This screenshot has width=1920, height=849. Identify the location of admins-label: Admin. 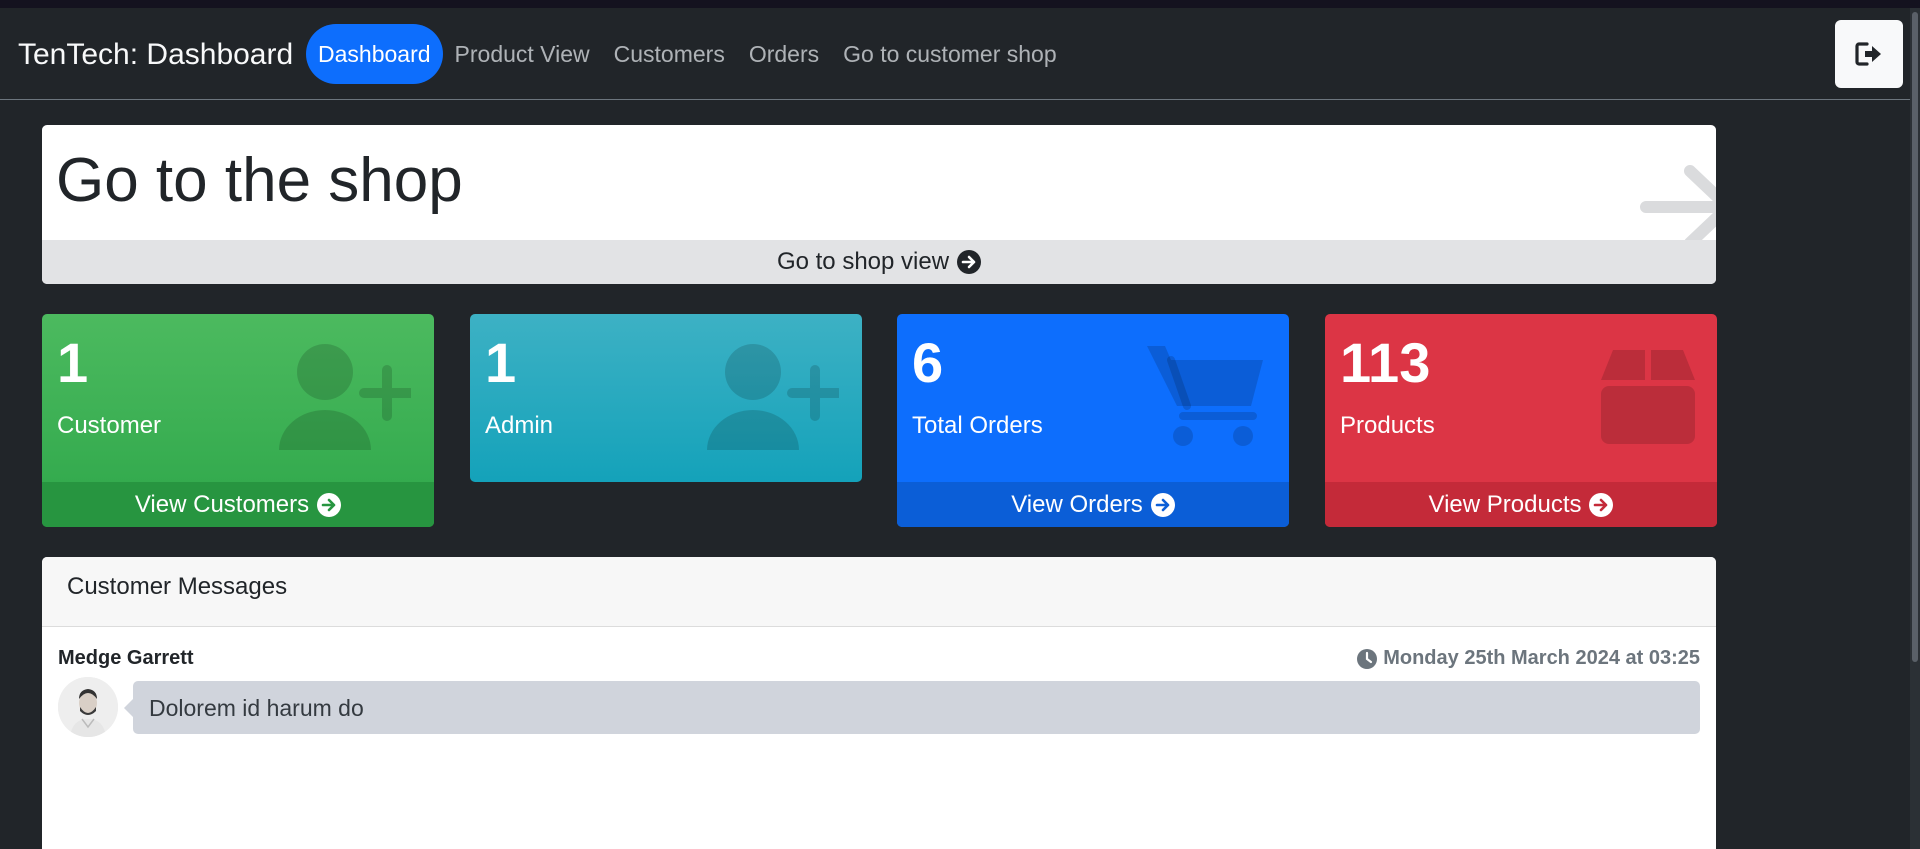
(519, 425).